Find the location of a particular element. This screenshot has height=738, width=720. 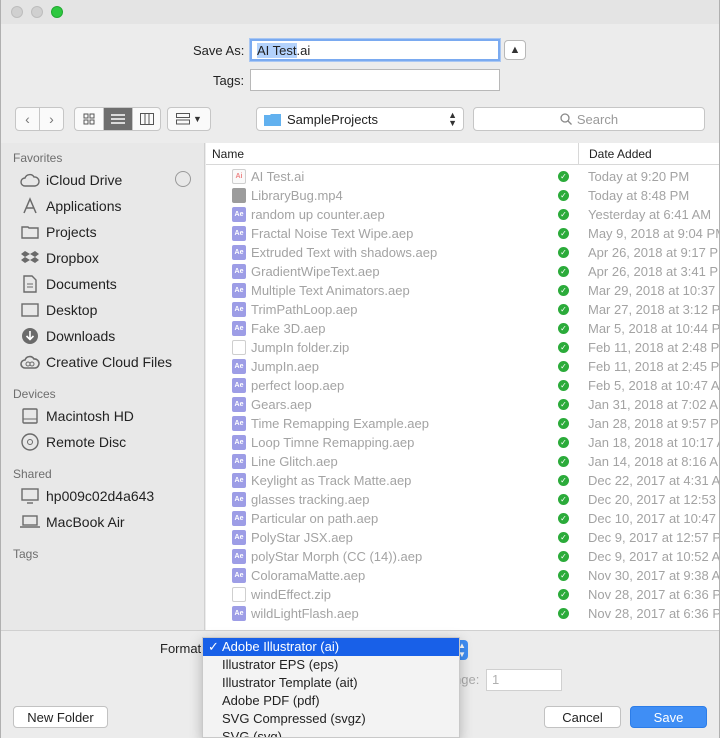

file-row: LibraryBug.mp4 ✓ Today at 8:48 PM is located at coordinates (462, 195).